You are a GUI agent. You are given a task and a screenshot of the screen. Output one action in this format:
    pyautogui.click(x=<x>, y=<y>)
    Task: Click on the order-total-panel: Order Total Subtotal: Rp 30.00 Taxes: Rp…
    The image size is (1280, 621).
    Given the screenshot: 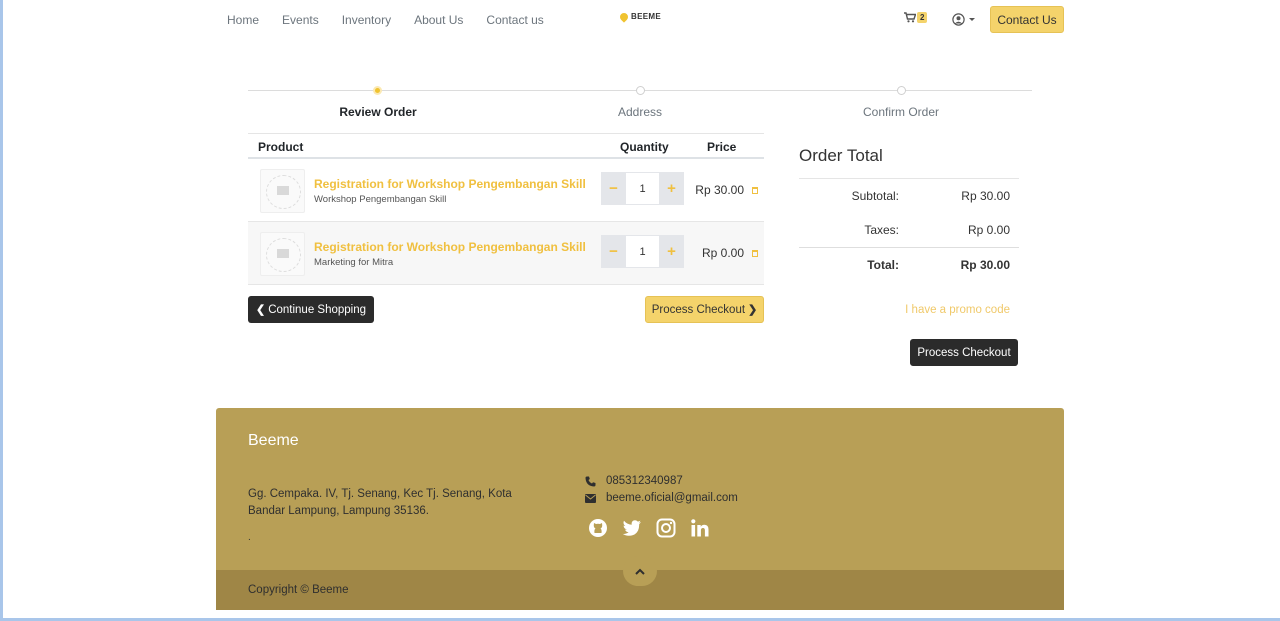 What is the action you would take?
    pyautogui.click(x=909, y=231)
    